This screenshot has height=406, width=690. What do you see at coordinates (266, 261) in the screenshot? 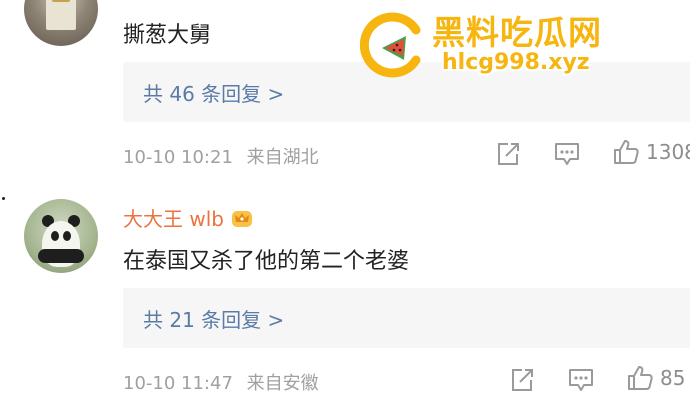
I see `comment-text: 在泰国又杀了他的第二个老婆` at bounding box center [266, 261].